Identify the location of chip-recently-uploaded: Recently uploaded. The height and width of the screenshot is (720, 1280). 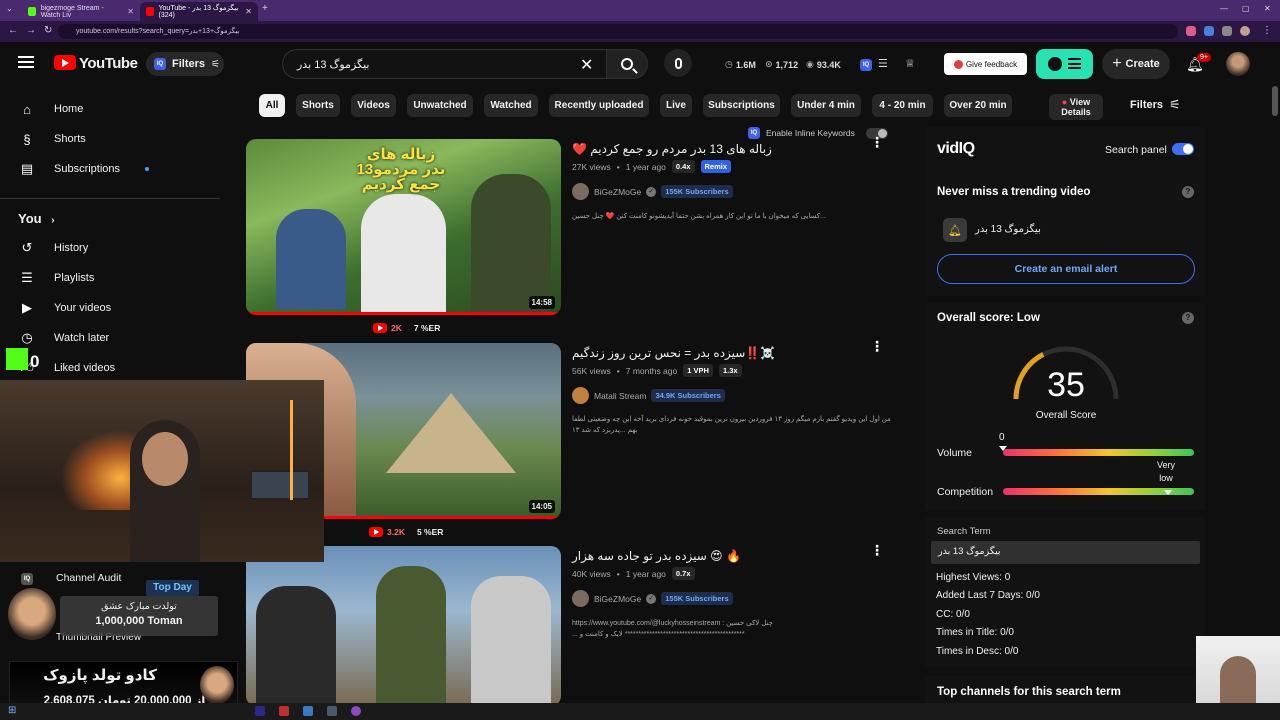
(599, 105).